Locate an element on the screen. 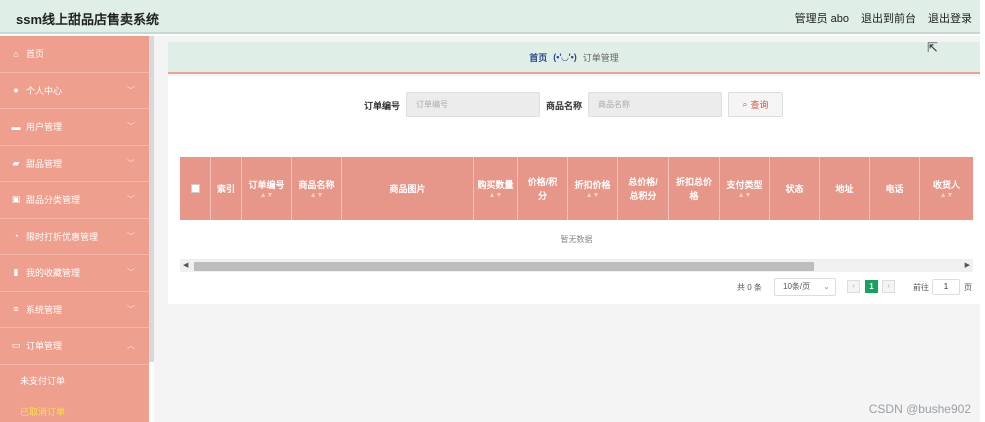  column-header: 订单编号 ▲▼ is located at coordinates (267, 188).